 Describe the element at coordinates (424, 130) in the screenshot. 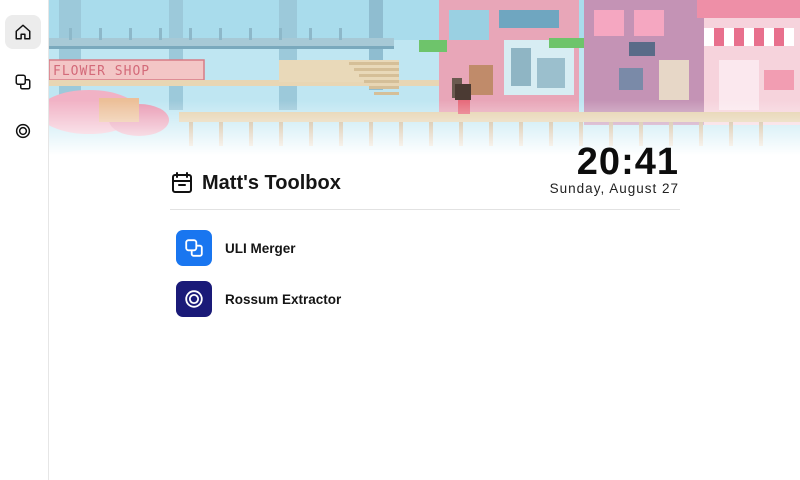

I see `banner-fade` at that location.